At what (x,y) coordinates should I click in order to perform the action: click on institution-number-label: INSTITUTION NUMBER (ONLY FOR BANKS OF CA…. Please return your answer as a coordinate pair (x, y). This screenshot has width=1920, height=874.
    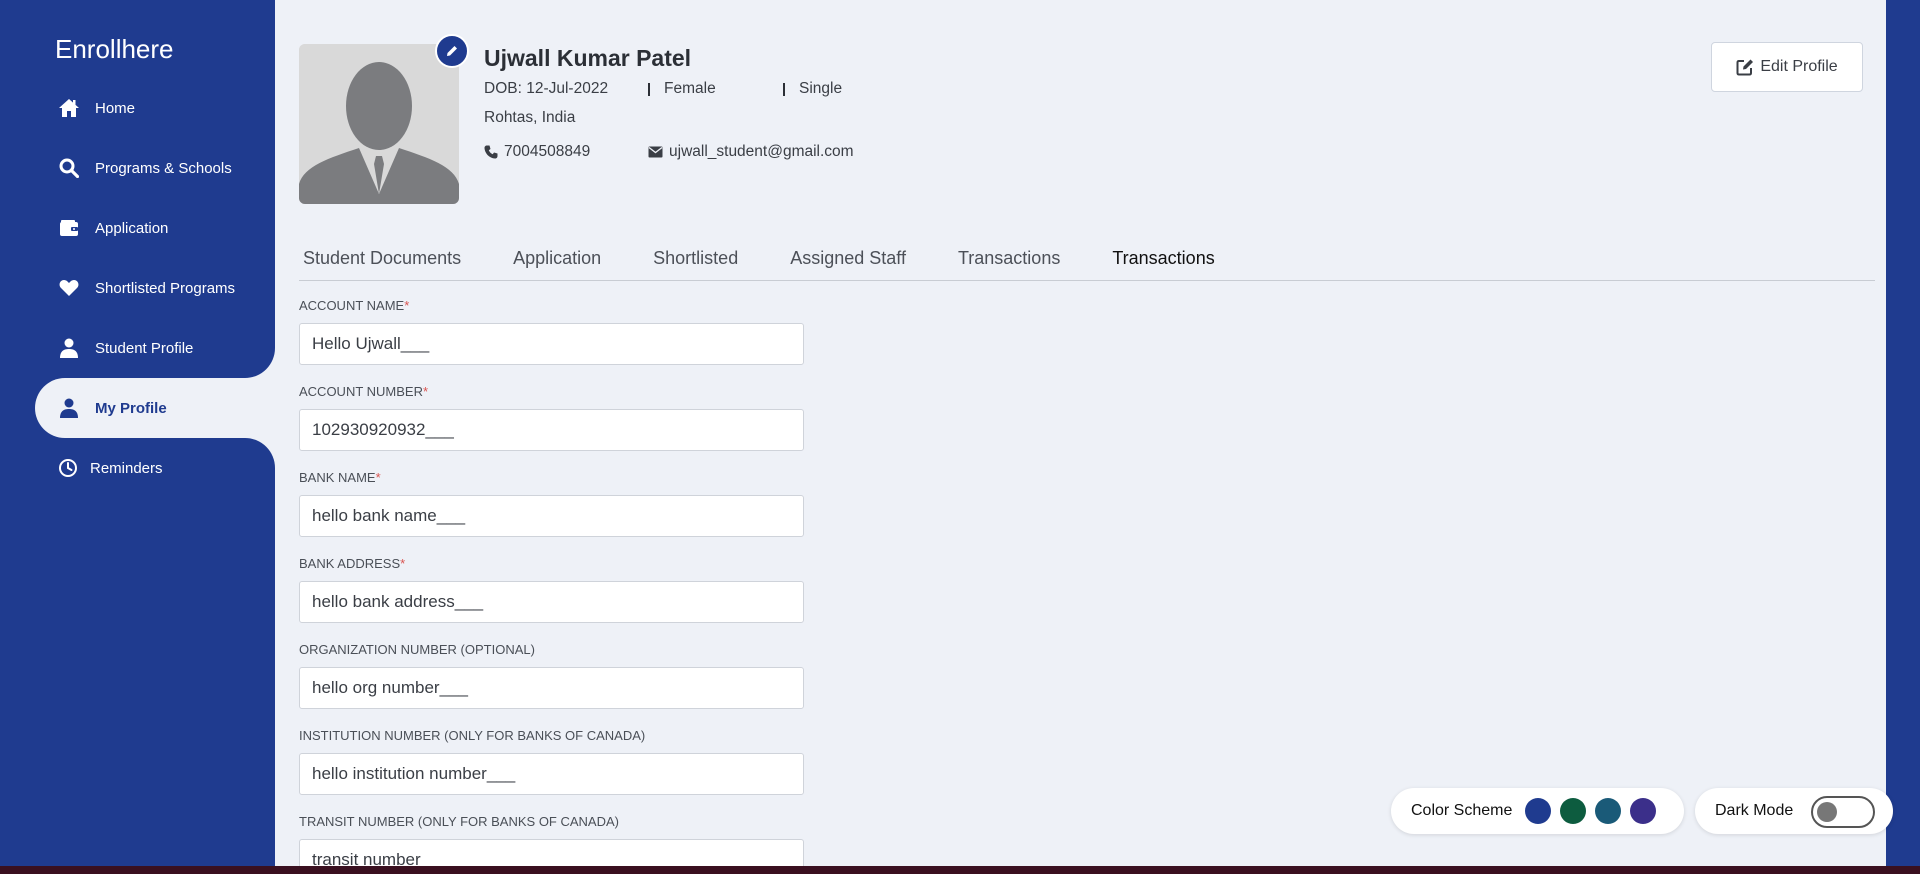
    Looking at the image, I should click on (472, 735).